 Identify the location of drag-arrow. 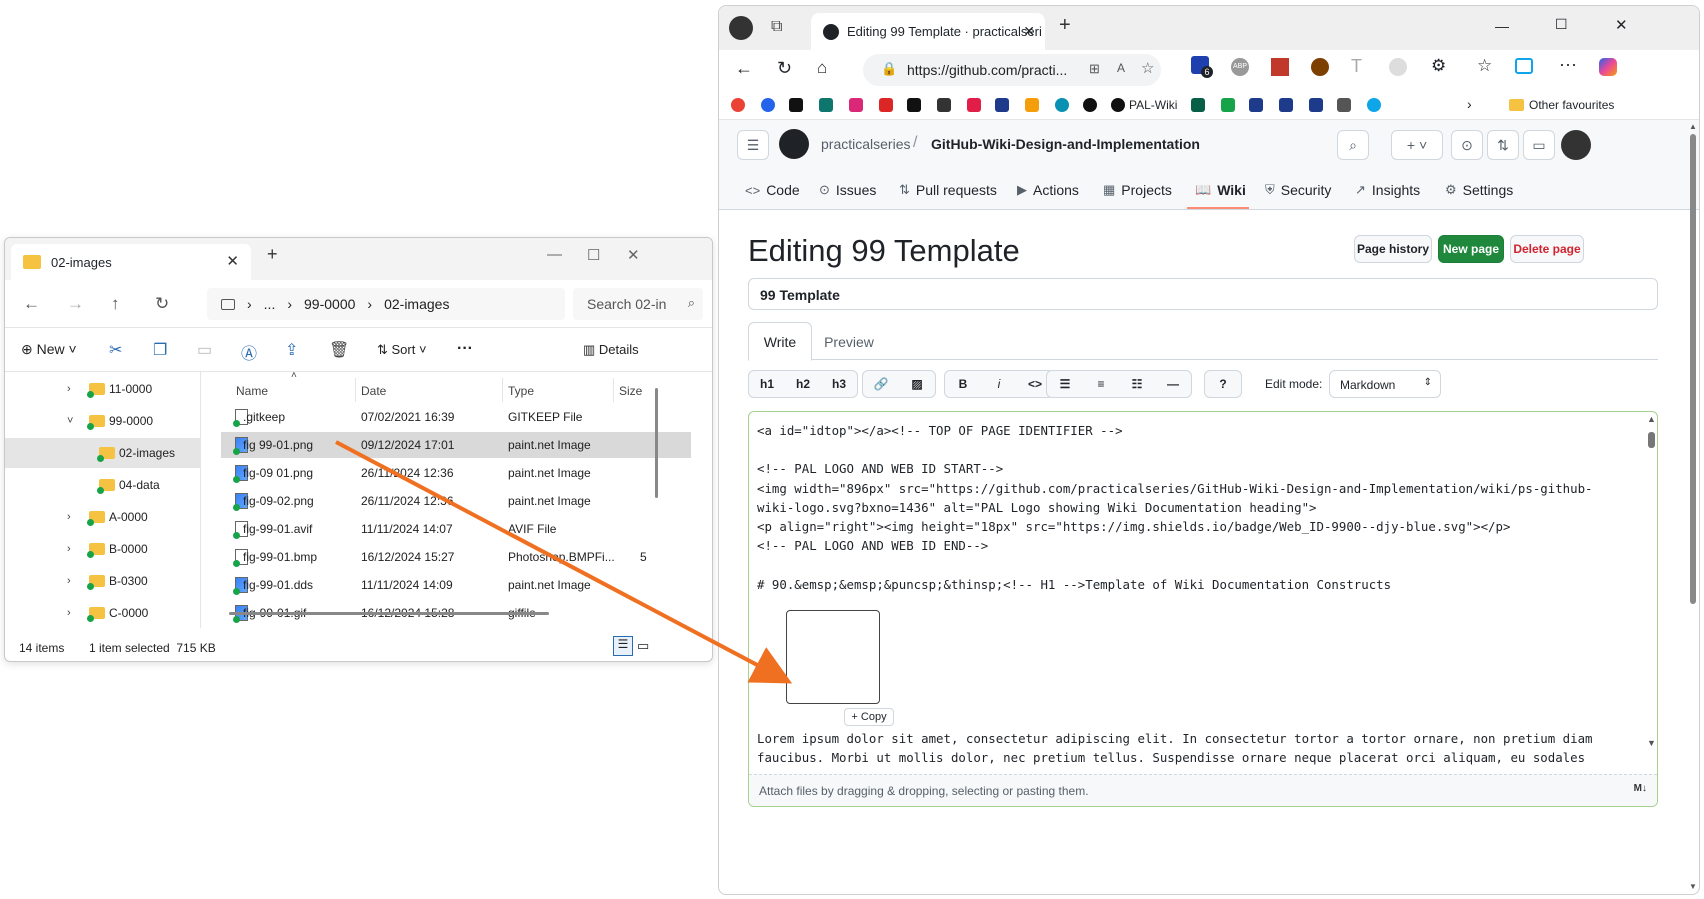
(564, 562).